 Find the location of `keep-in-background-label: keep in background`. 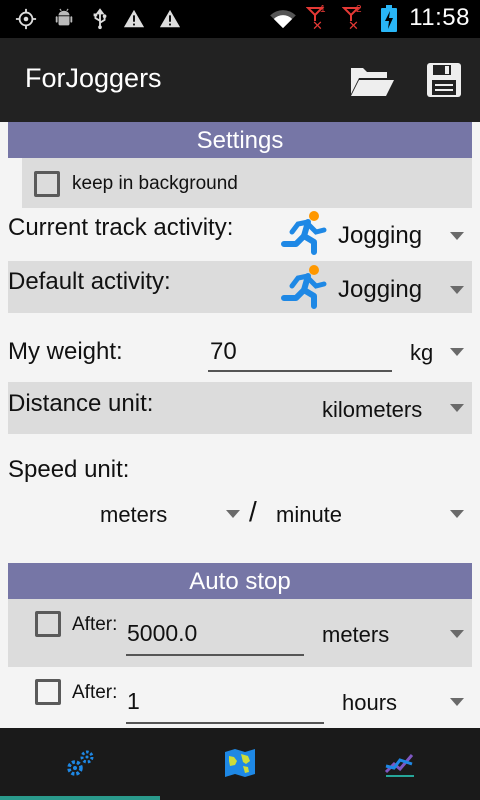

keep-in-background-label: keep in background is located at coordinates (155, 183).